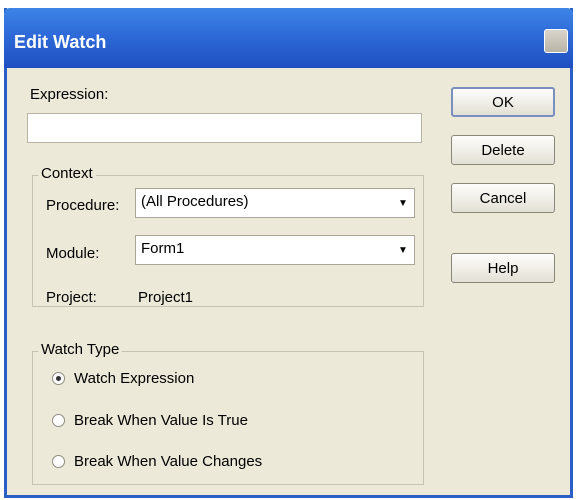 This screenshot has width=577, height=500. I want to click on procedure-value: (All Procedures), so click(195, 201).